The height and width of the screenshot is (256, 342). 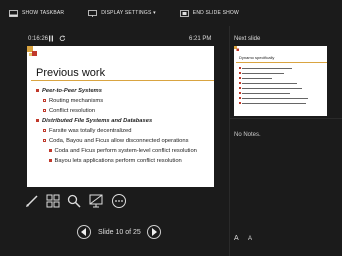 I want to click on decrease-font-button: A, so click(x=250, y=239).